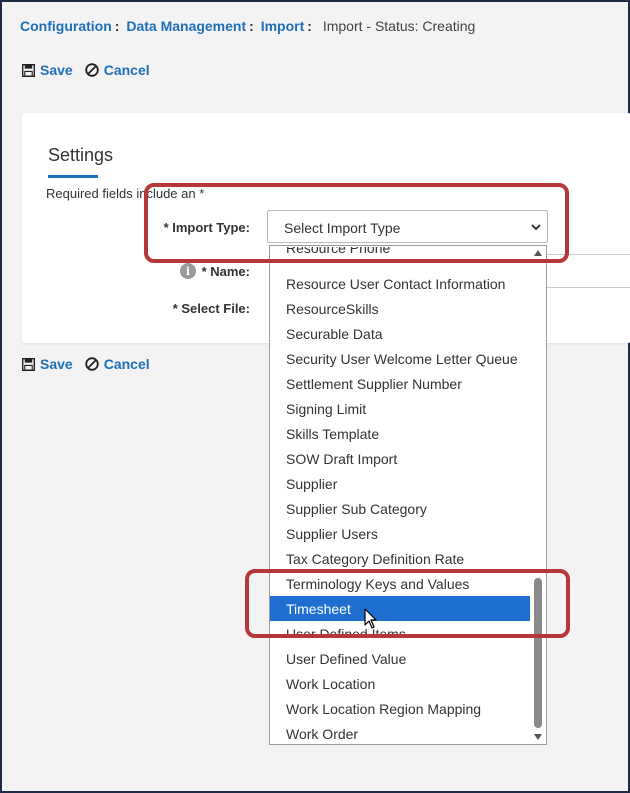 This screenshot has width=630, height=793. Describe the element at coordinates (538, 495) in the screenshot. I see `dropdown-scrollbar` at that location.